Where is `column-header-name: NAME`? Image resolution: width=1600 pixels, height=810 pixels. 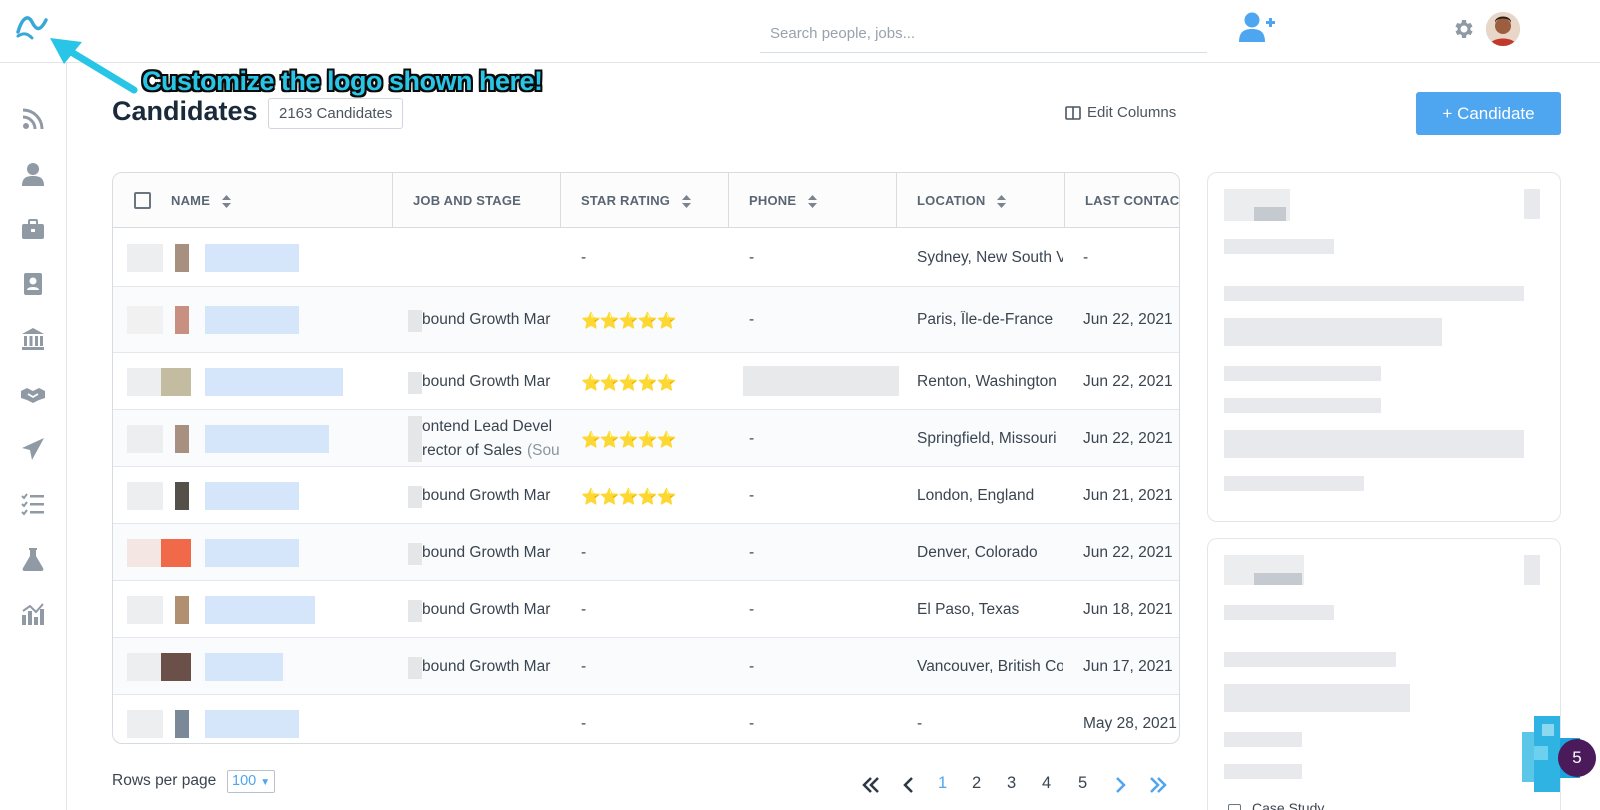
column-header-name: NAME is located at coordinates (272, 200).